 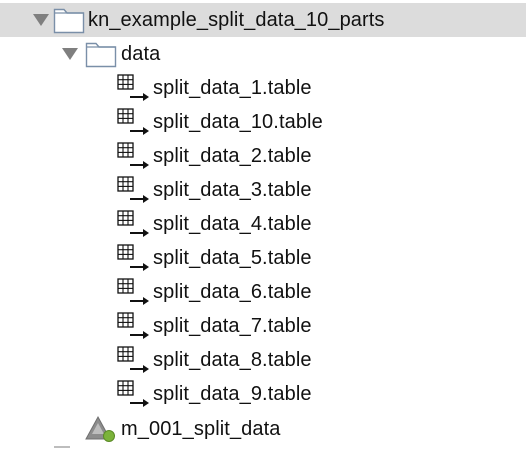 I want to click on tree-item-table: split_data_2.table, so click(x=263, y=156).